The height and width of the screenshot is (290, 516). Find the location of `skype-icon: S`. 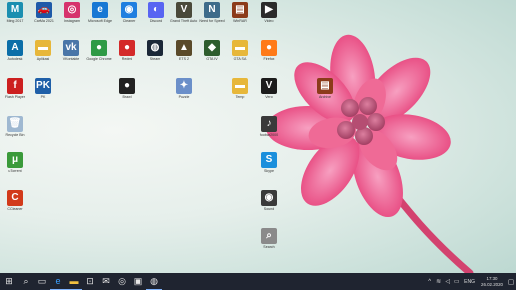

skype-icon: S is located at coordinates (269, 160).